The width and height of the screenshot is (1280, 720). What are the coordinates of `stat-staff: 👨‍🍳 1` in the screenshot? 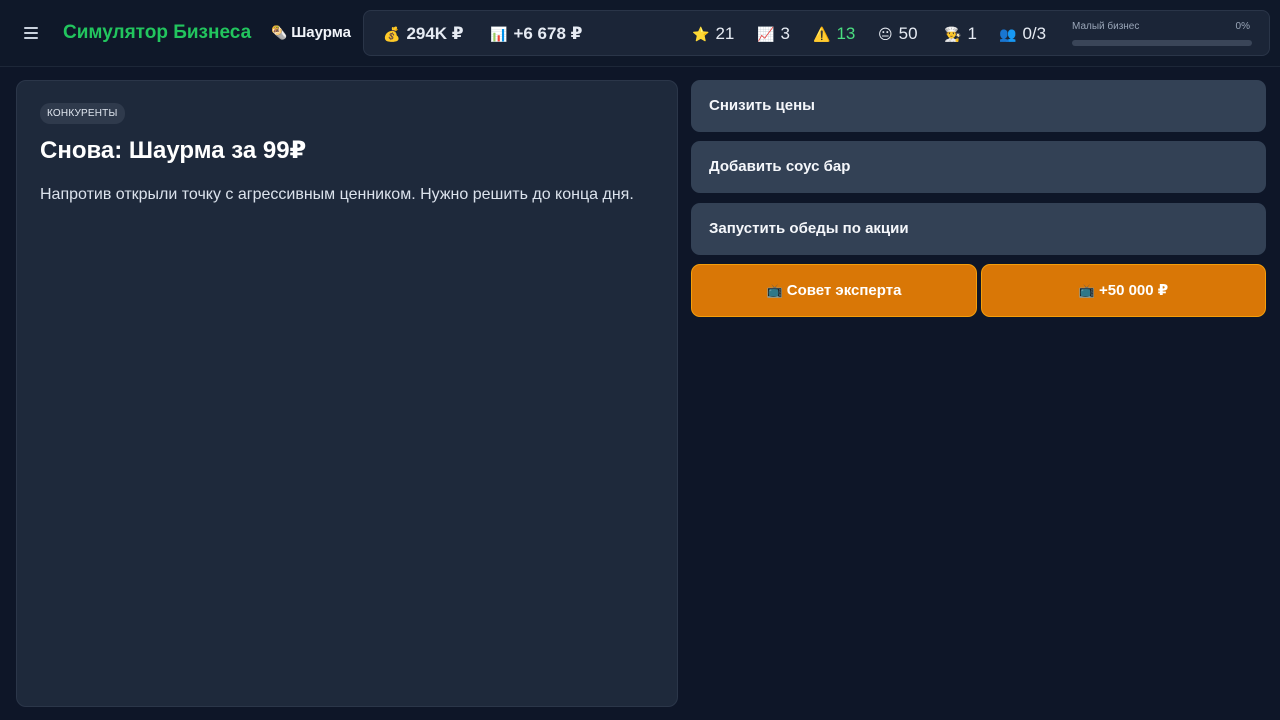 It's located at (960, 34).